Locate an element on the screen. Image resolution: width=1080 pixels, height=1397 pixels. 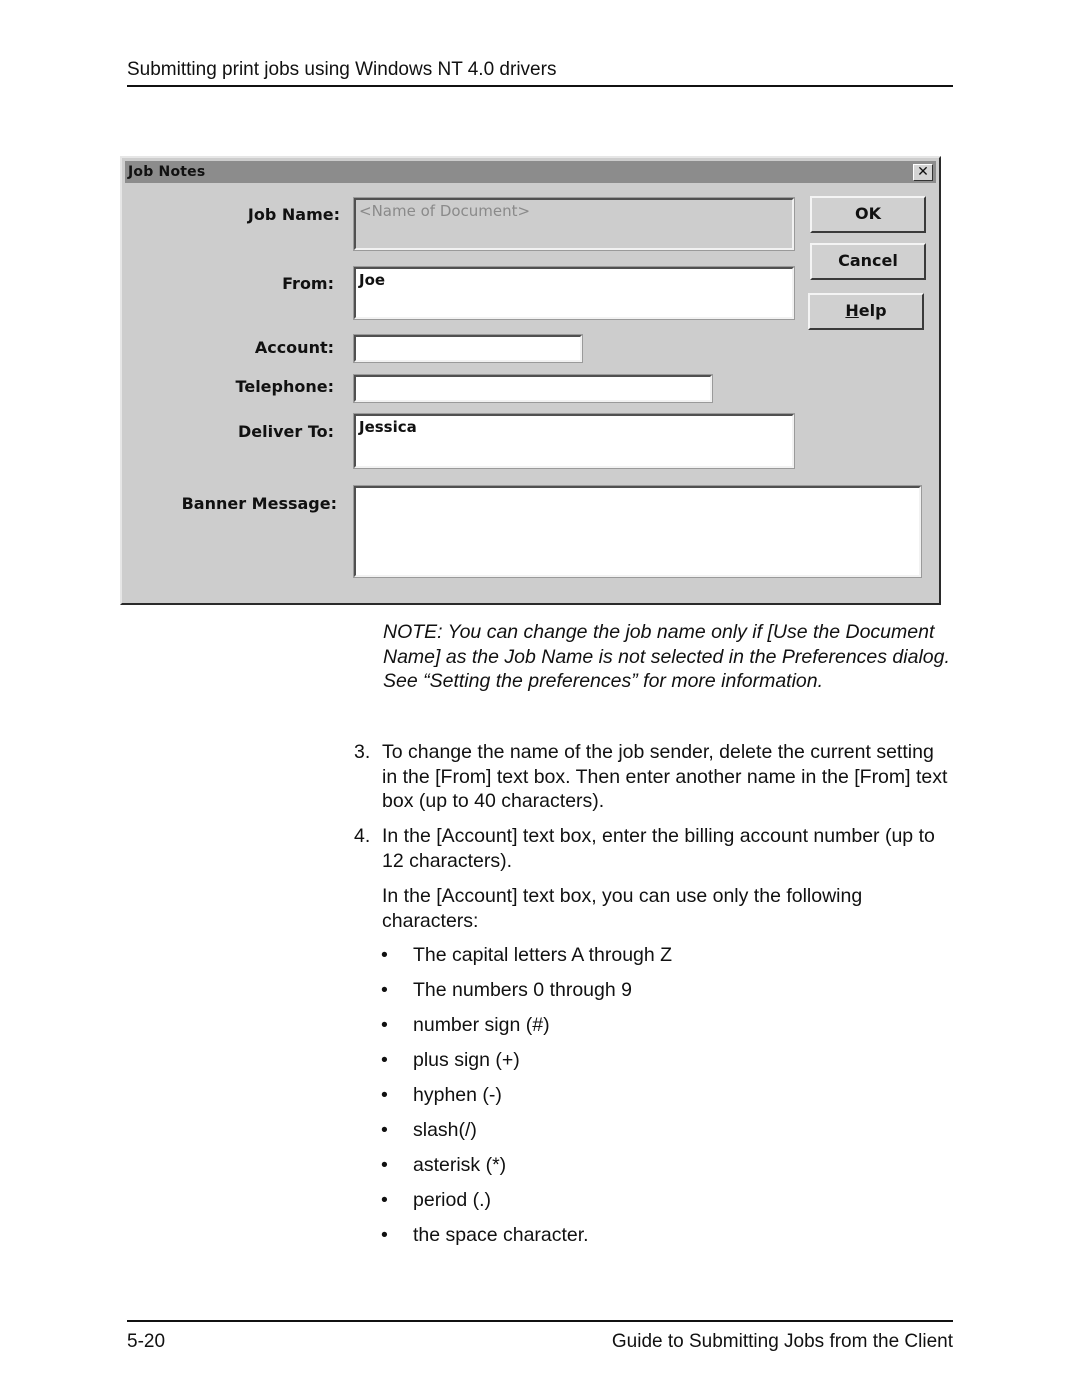
job-name-label: Job Name: is located at coordinates (293, 214).